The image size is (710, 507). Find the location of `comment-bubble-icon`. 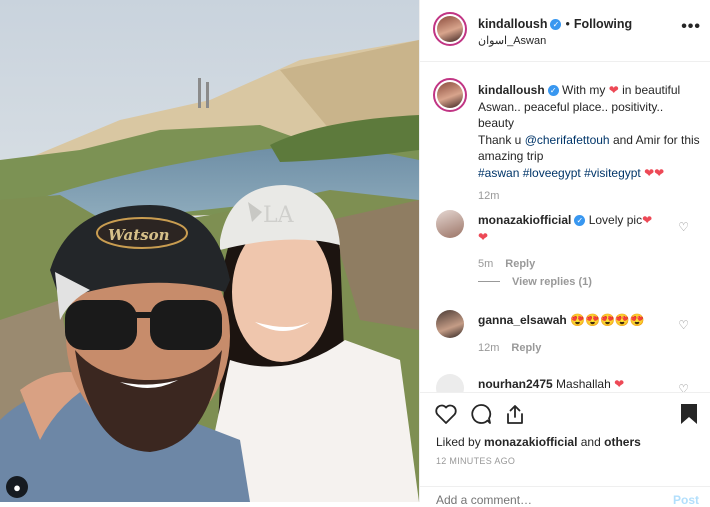

comment-bubble-icon is located at coordinates (481, 414).